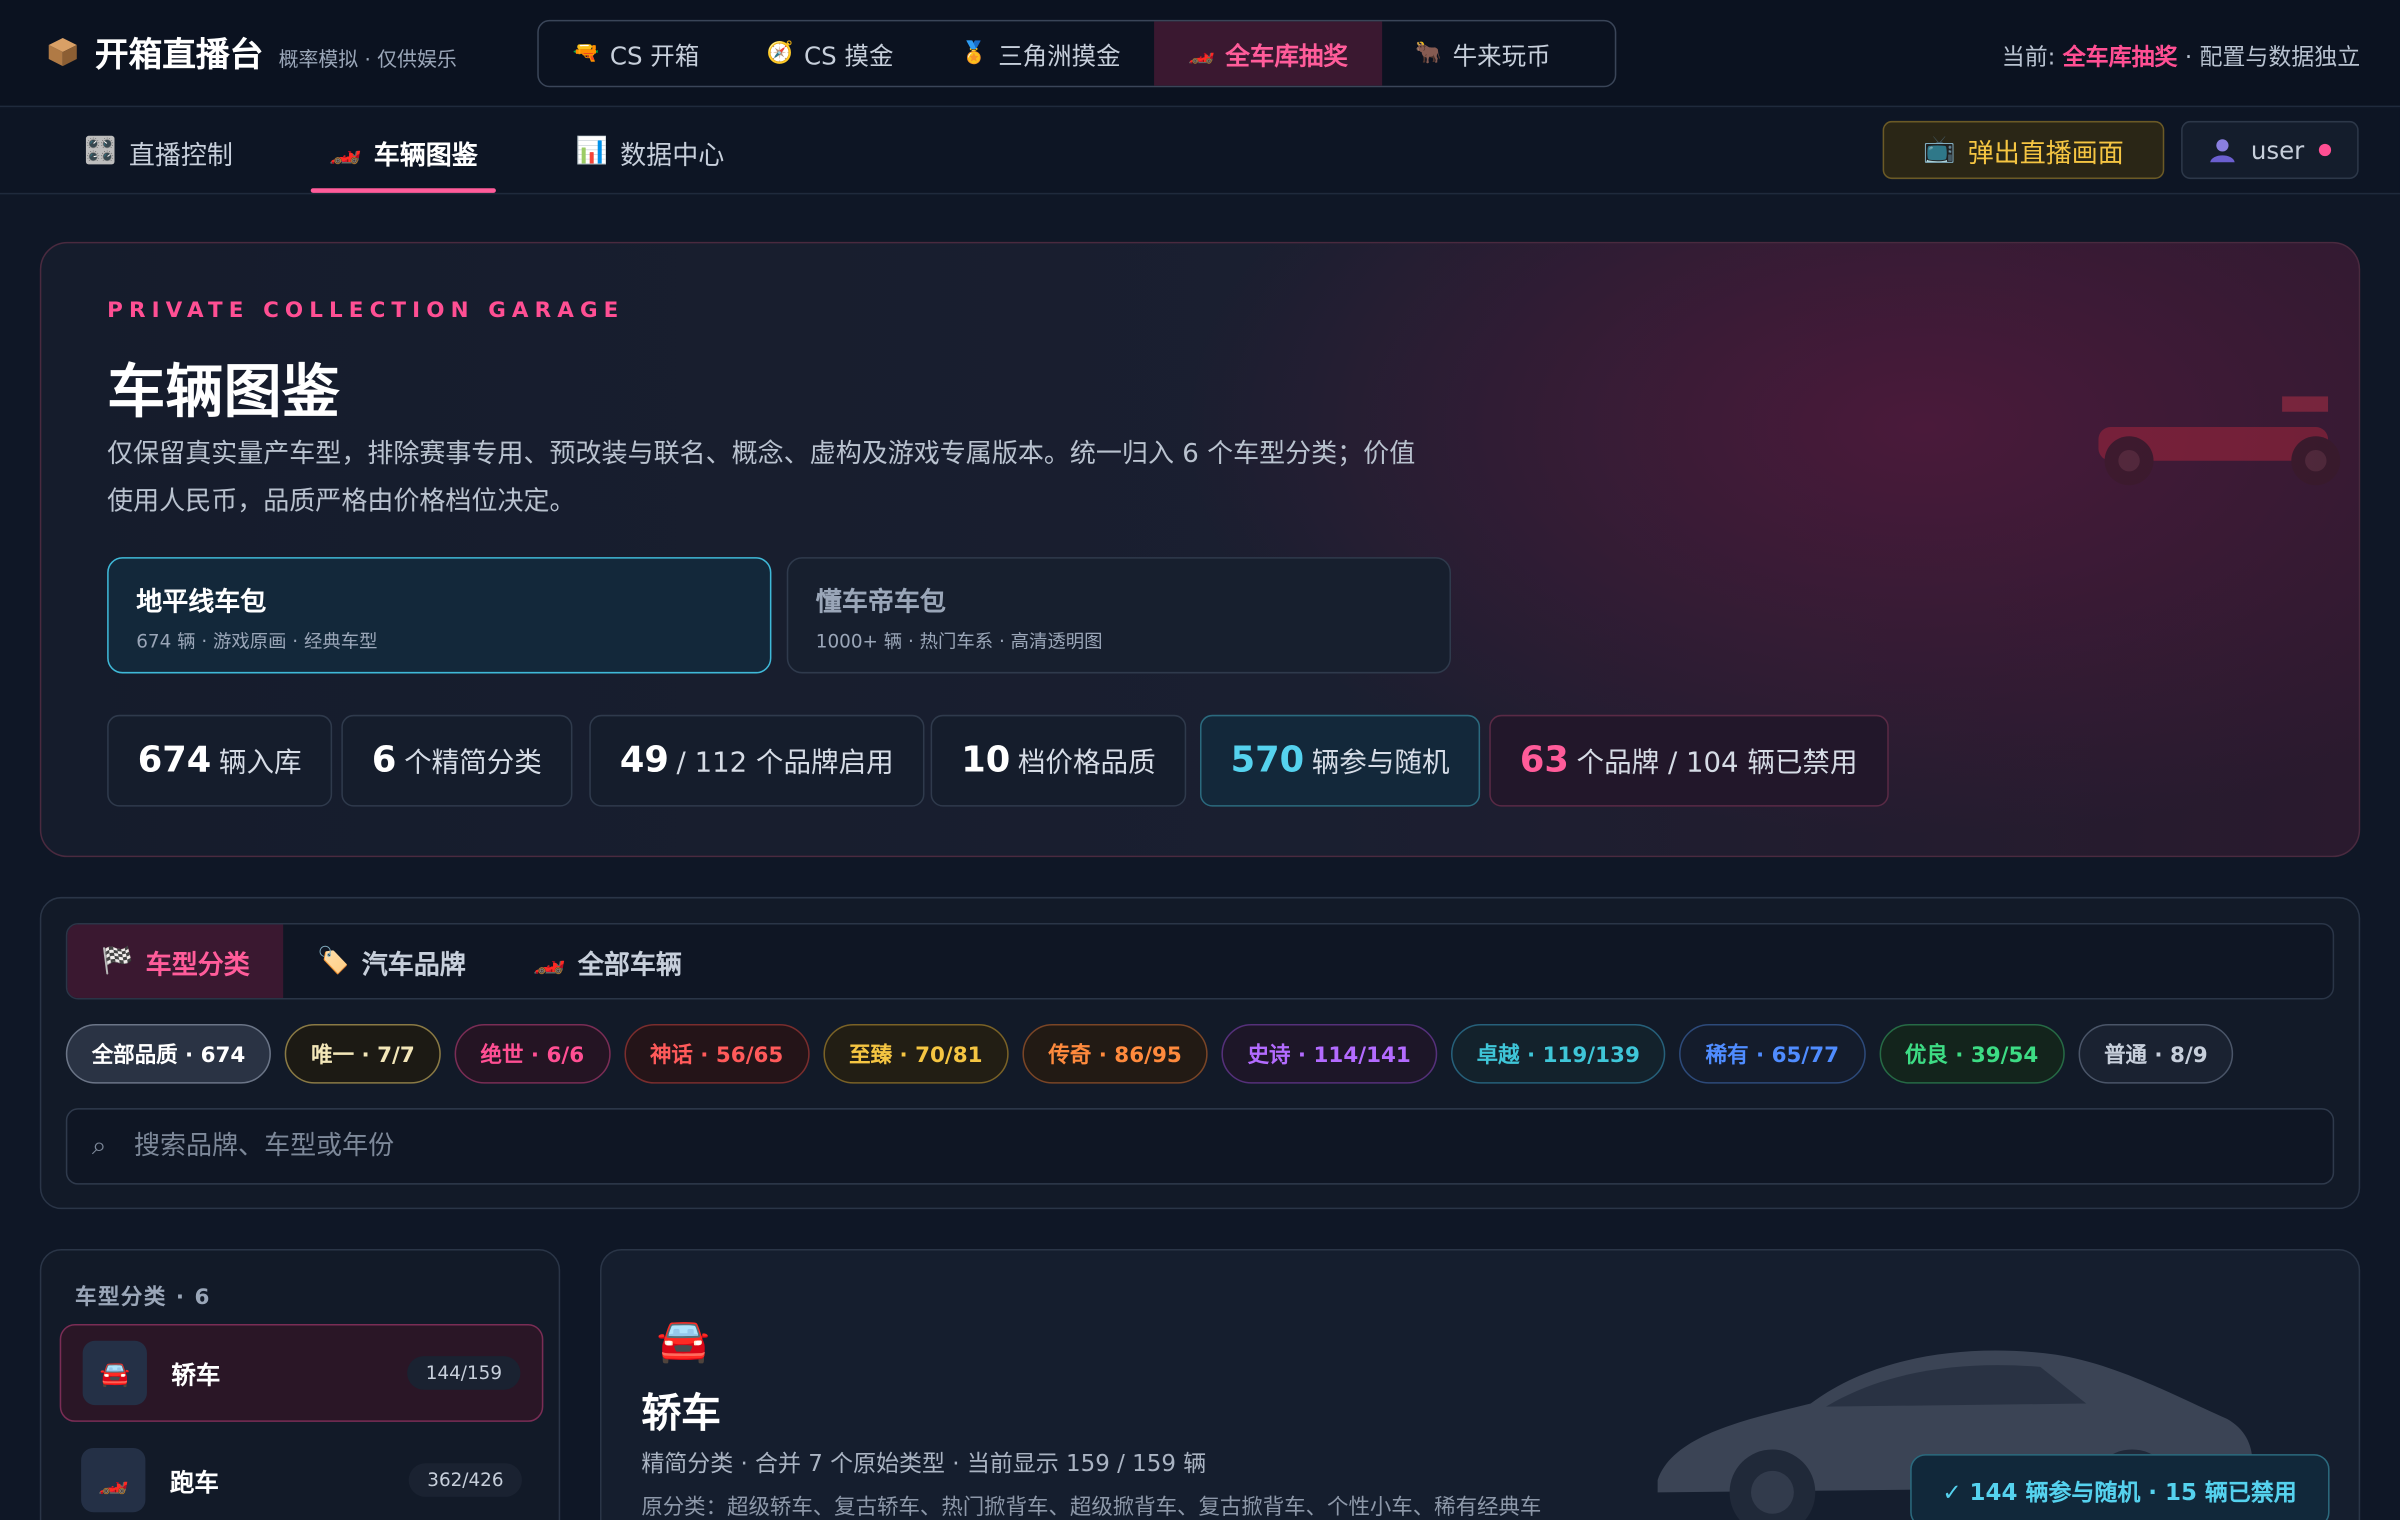 The height and width of the screenshot is (1520, 2400). Describe the element at coordinates (302, 1475) in the screenshot. I see `sidebar-item-sportscar: 🏎️ 跑车 362/426` at that location.